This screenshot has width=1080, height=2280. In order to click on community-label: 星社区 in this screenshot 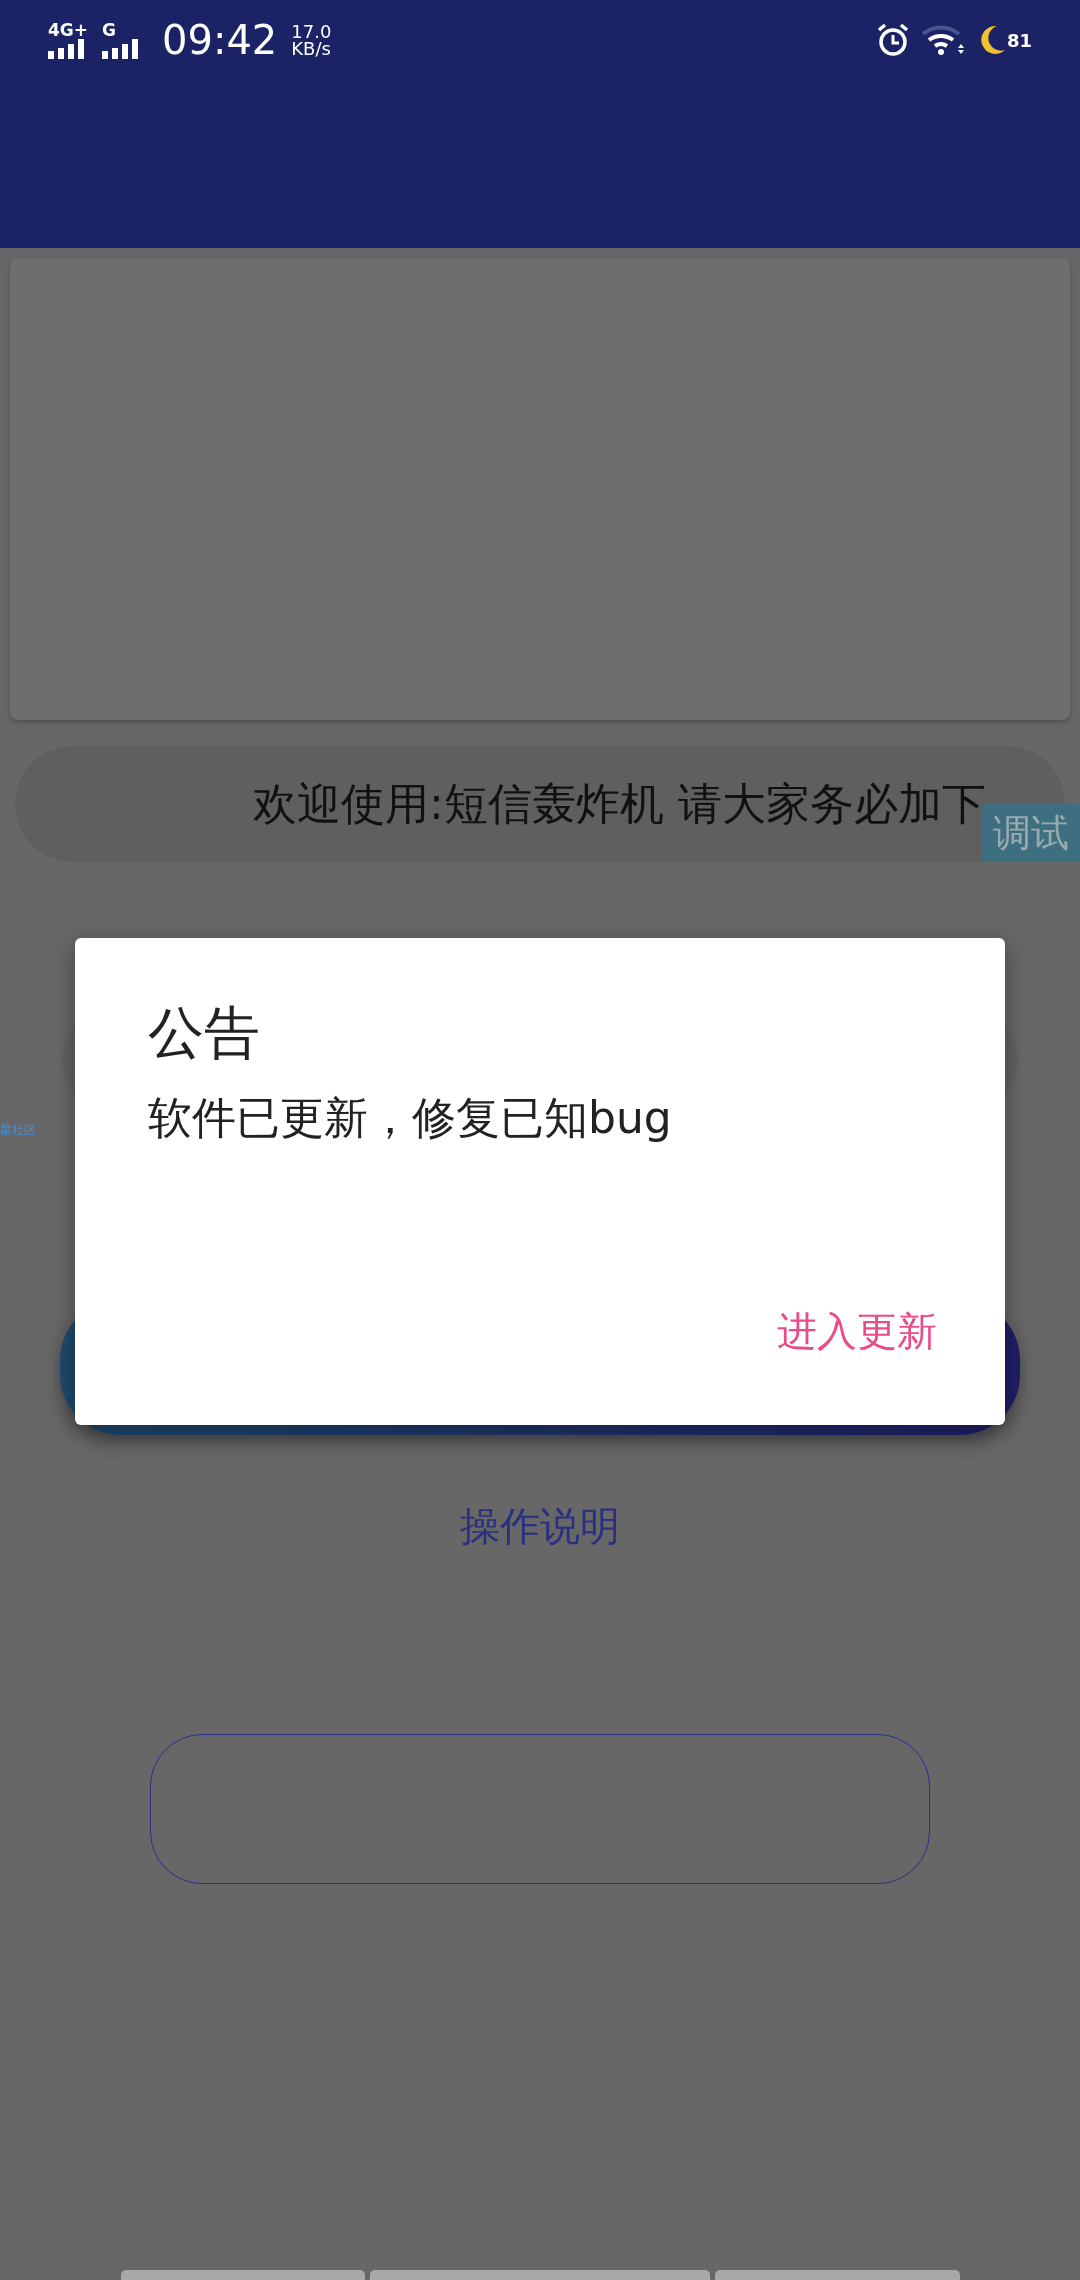, I will do `click(18, 1130)`.